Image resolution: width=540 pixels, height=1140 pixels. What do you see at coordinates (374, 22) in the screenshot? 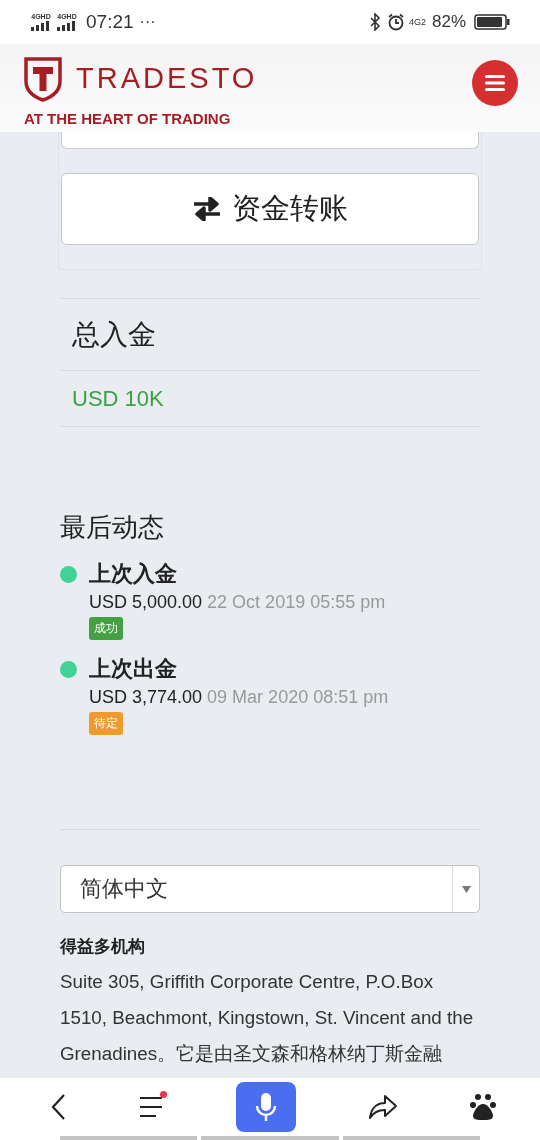
I see `bluetooth-icon` at bounding box center [374, 22].